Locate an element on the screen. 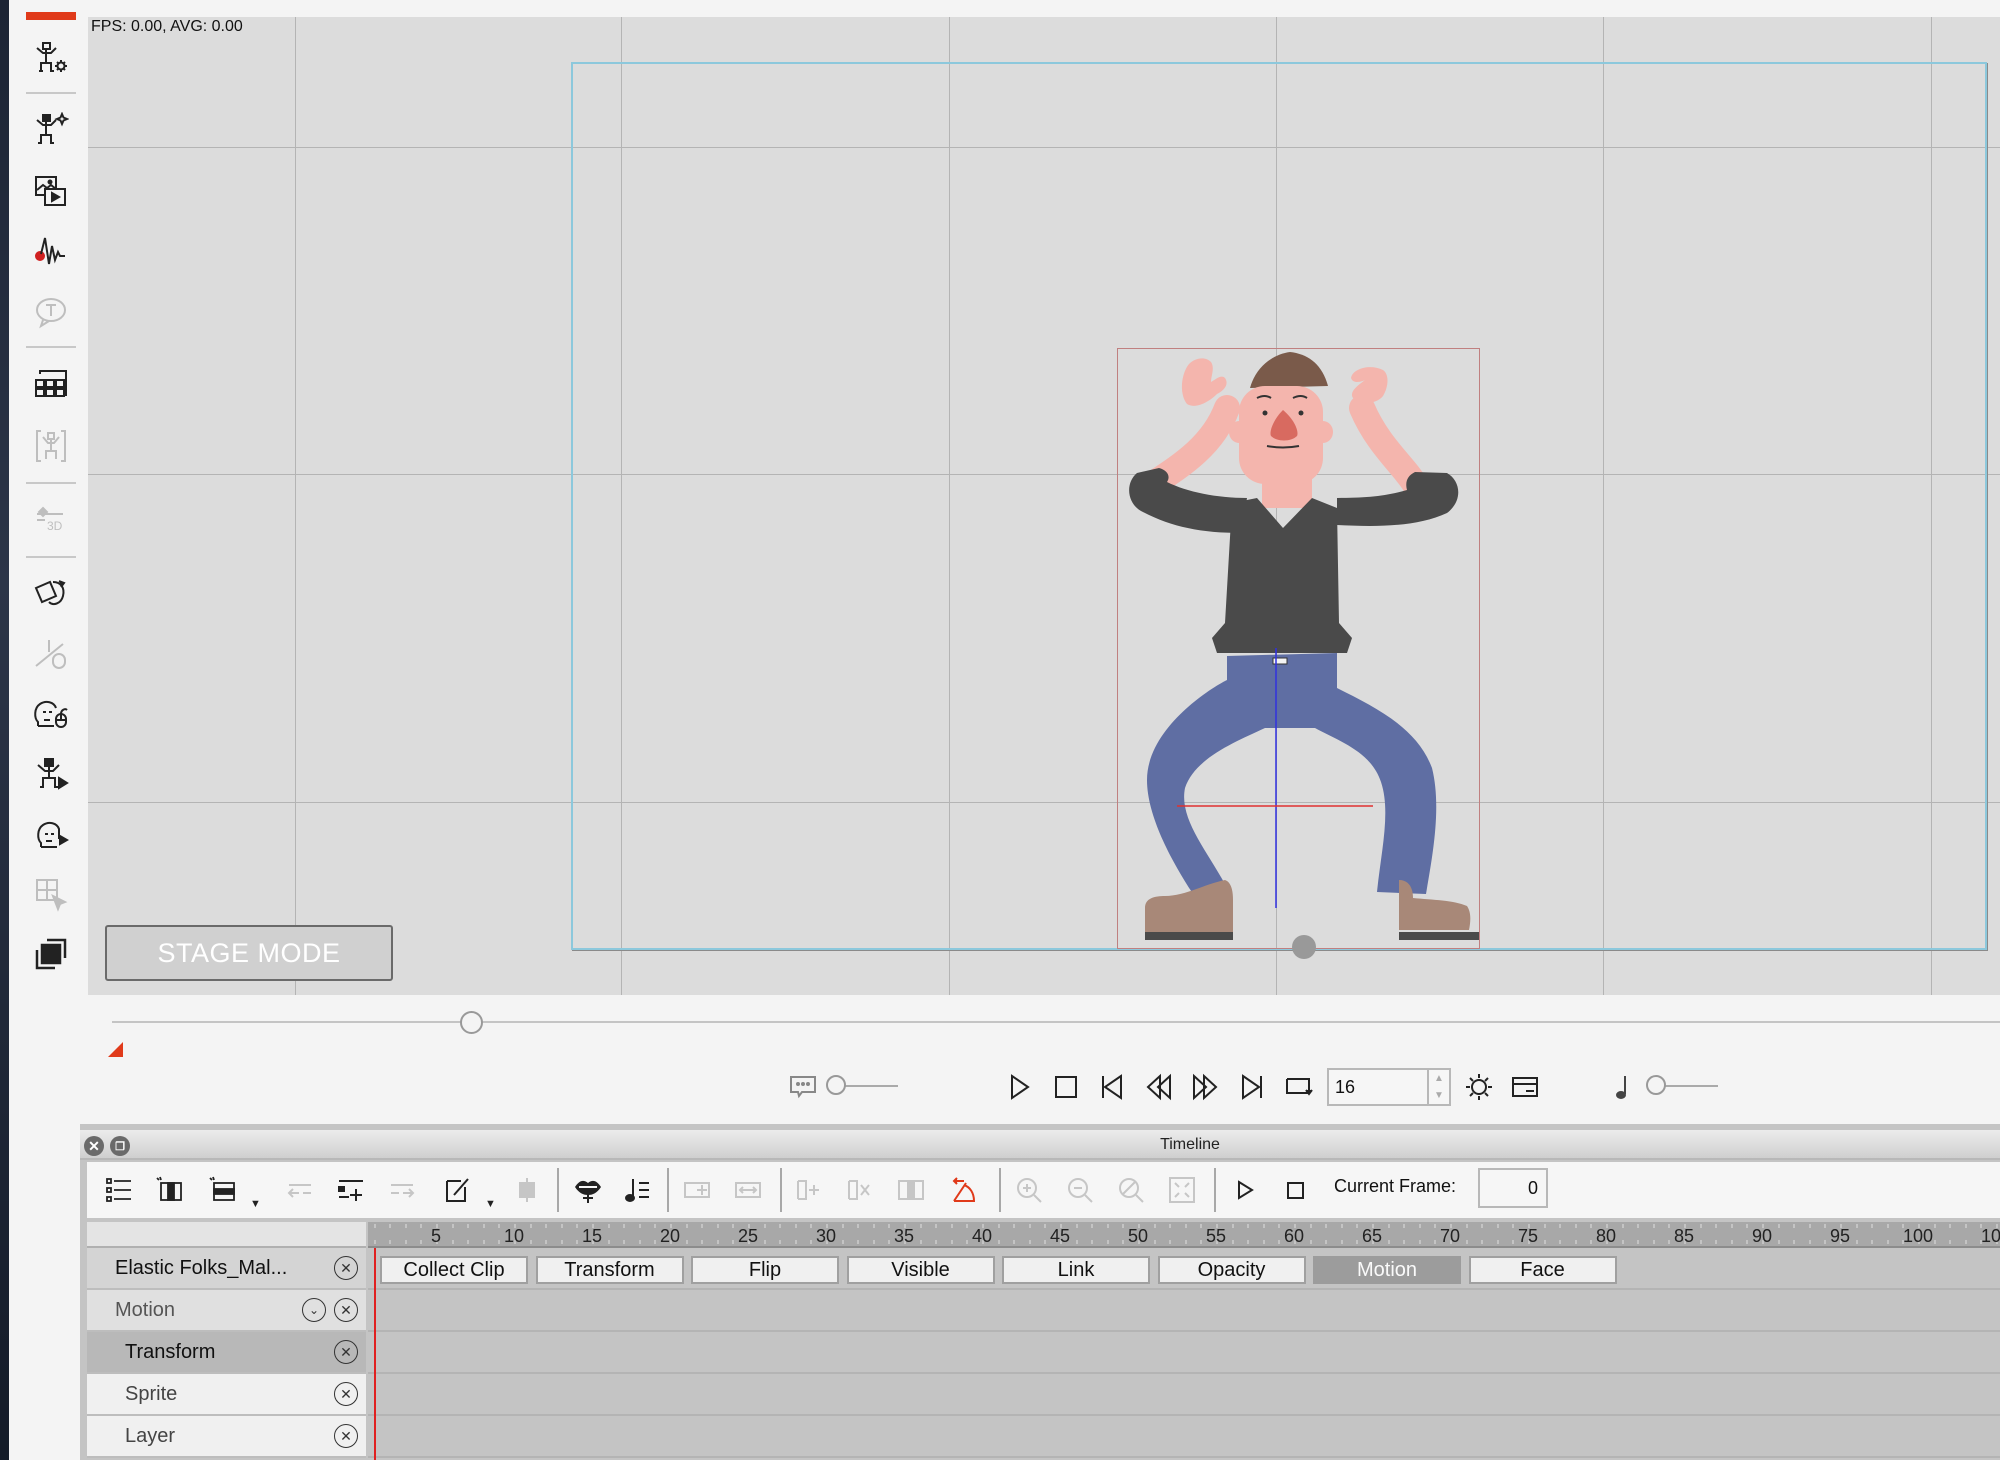  clip-tab-transform: Transform is located at coordinates (609, 1270).